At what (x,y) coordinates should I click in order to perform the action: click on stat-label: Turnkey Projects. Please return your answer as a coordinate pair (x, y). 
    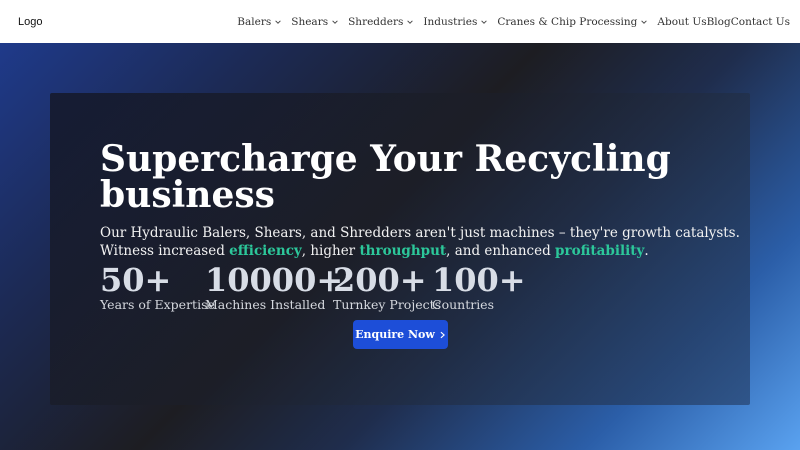
    Looking at the image, I should click on (387, 304).